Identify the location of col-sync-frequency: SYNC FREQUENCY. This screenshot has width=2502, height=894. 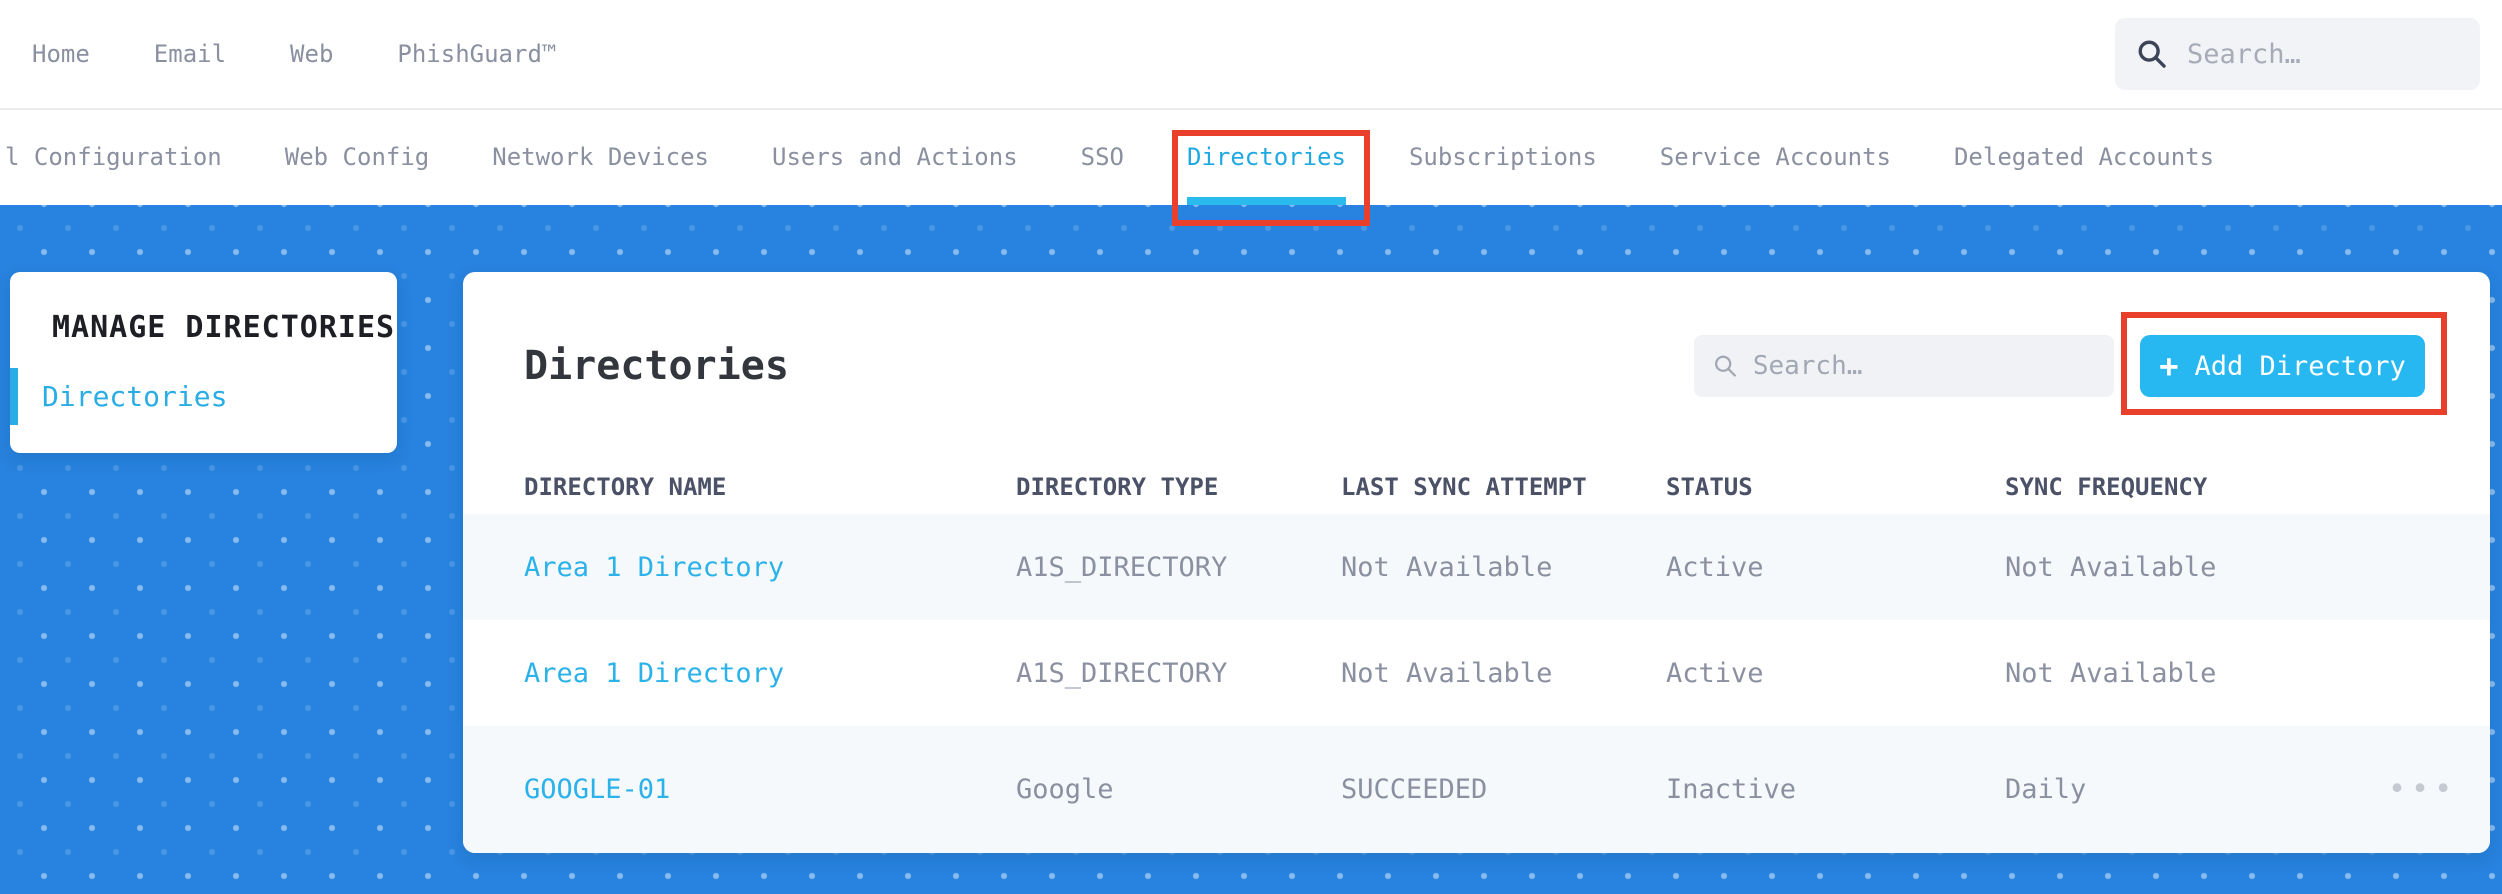
(2106, 487).